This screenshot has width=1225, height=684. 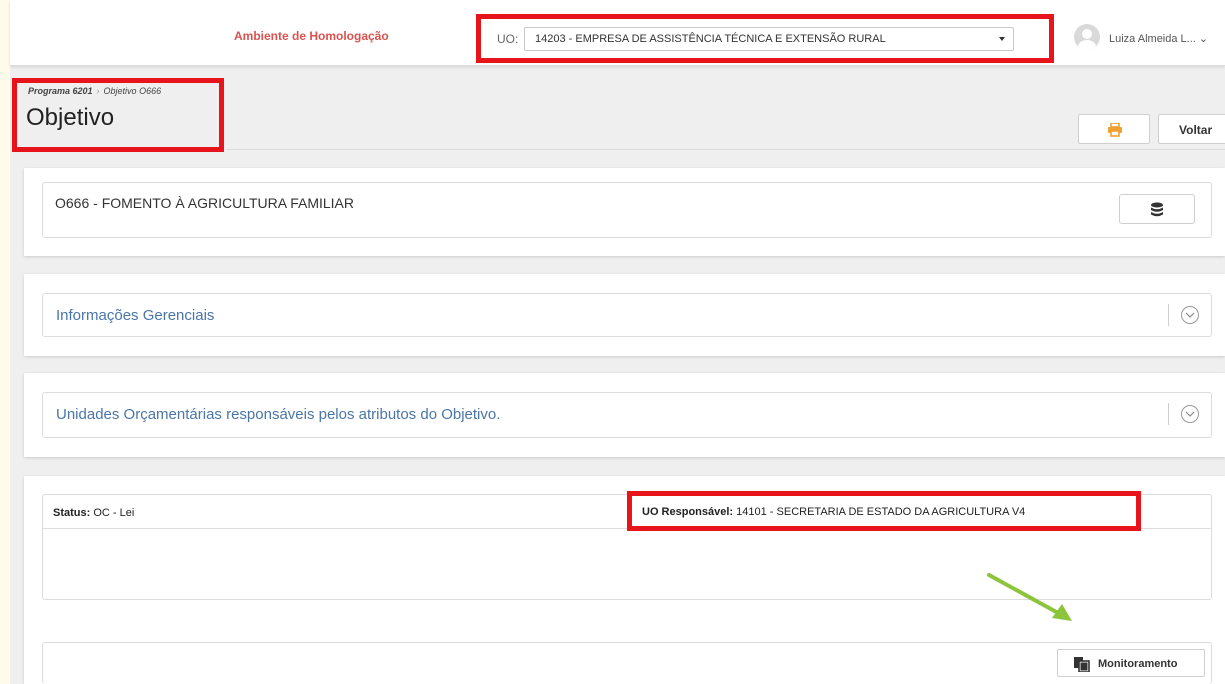 What do you see at coordinates (135, 315) in the screenshot?
I see `management-info-title: Informações Gerenciais` at bounding box center [135, 315].